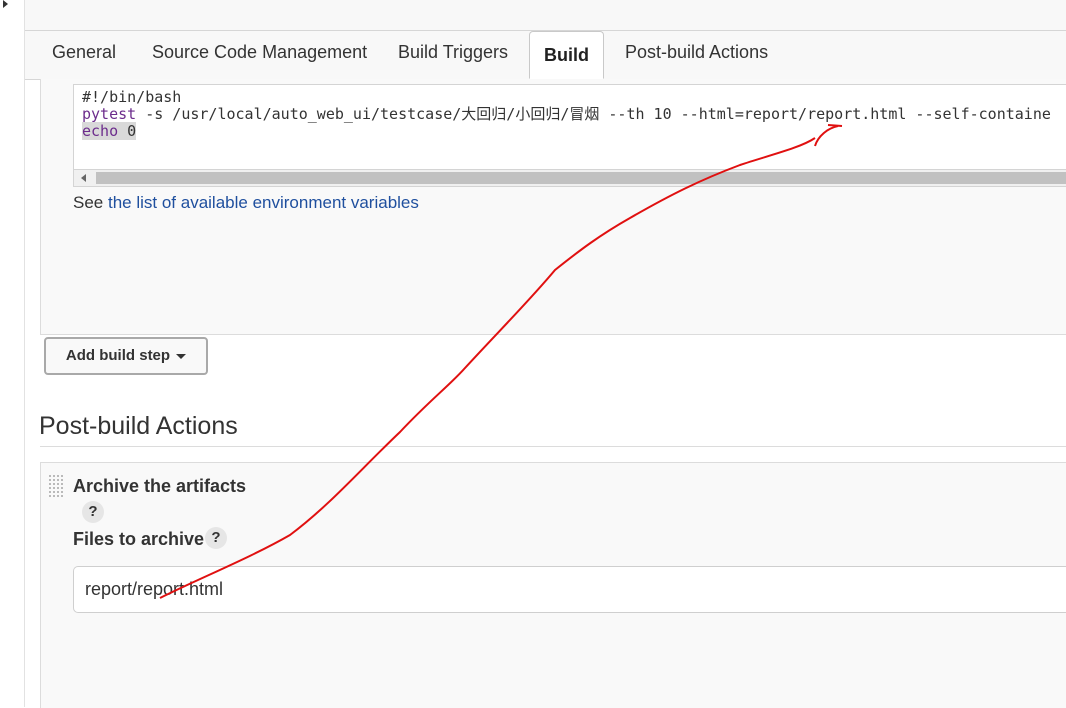 This screenshot has height=708, width=1066. I want to click on post-build-section-title: Post-build Actions, so click(138, 426).